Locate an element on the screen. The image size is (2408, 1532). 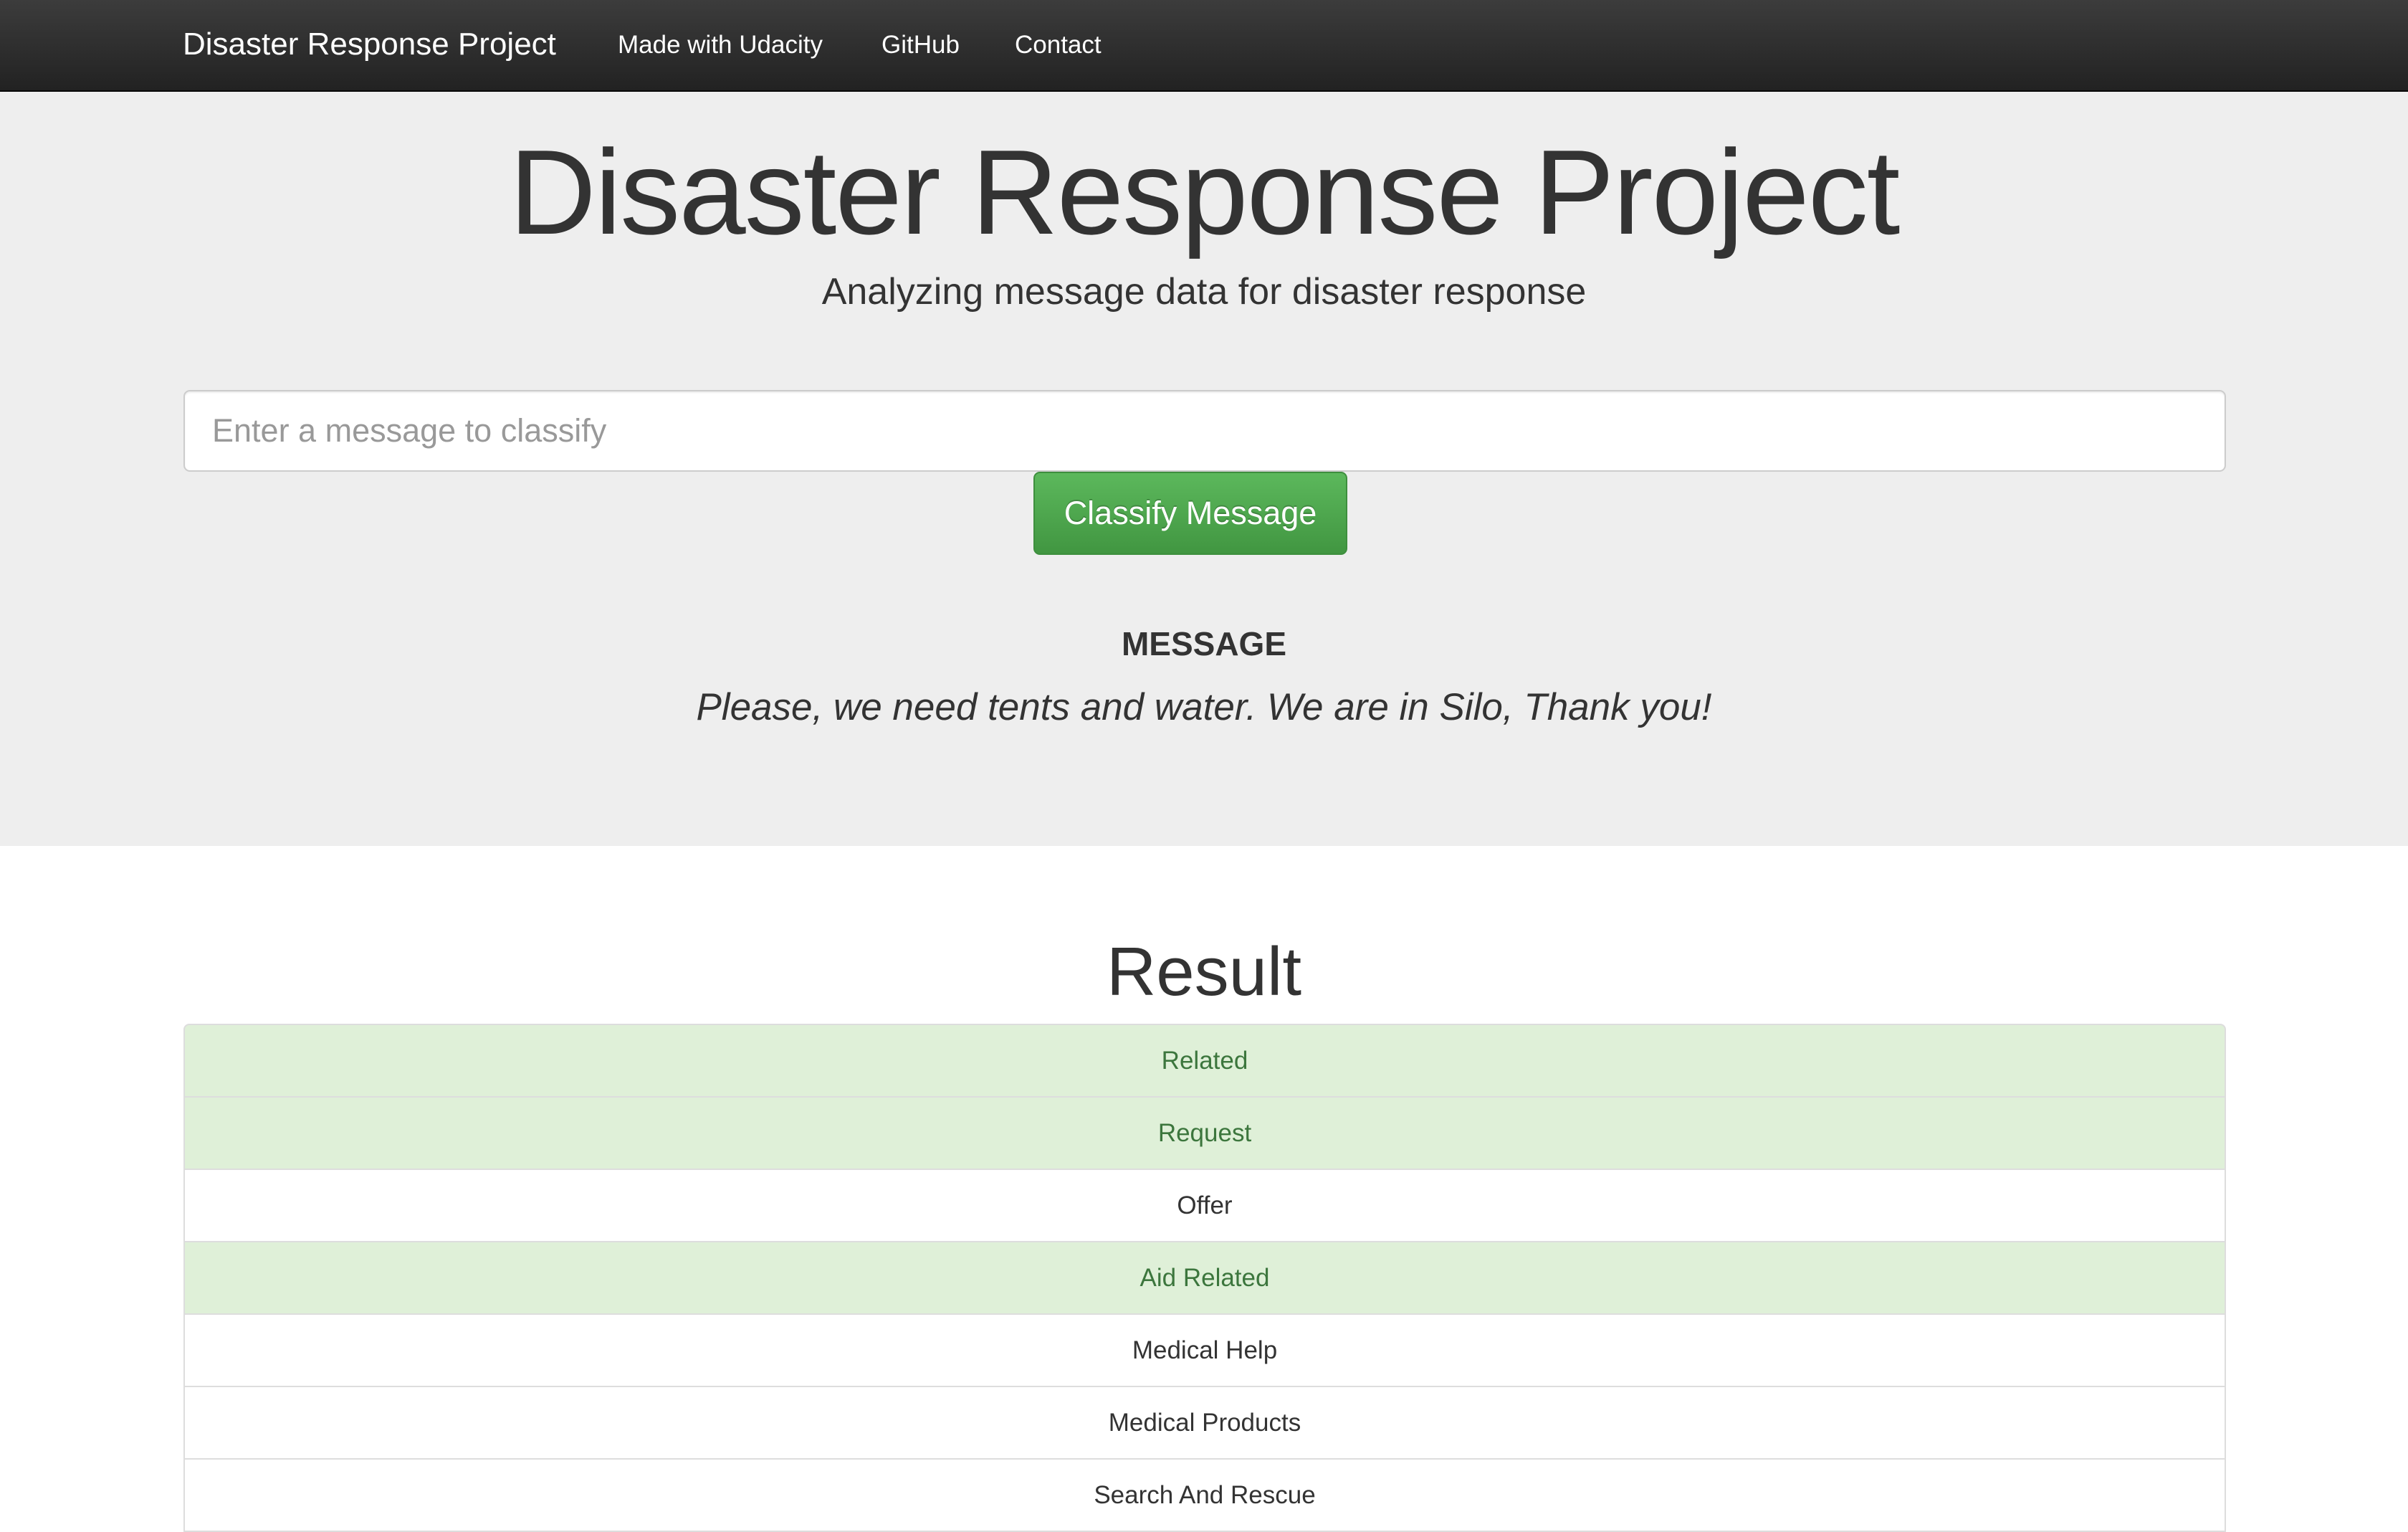
result-category-item: Medical Products is located at coordinates (1204, 1423).